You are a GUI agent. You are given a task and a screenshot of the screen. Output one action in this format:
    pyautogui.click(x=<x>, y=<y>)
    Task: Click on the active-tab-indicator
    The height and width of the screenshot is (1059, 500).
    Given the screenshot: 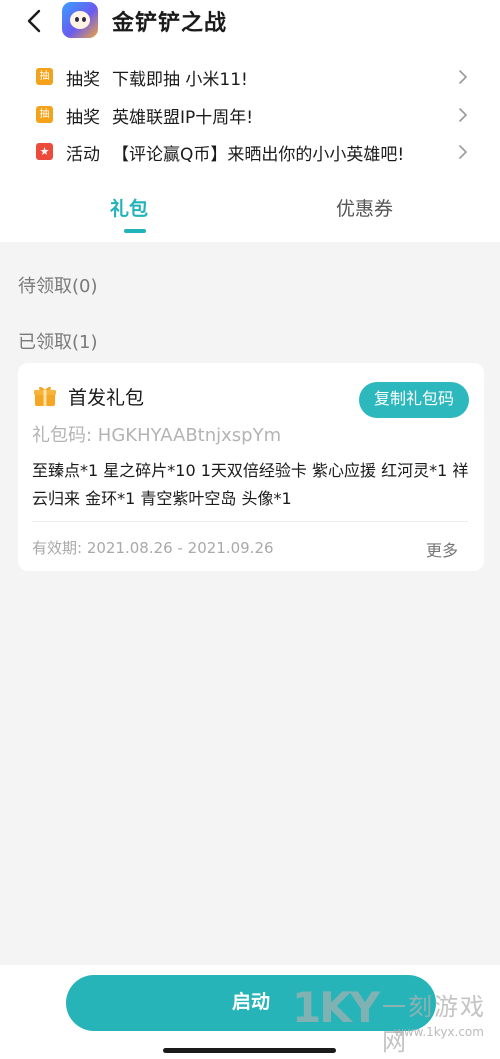 What is the action you would take?
    pyautogui.click(x=135, y=231)
    